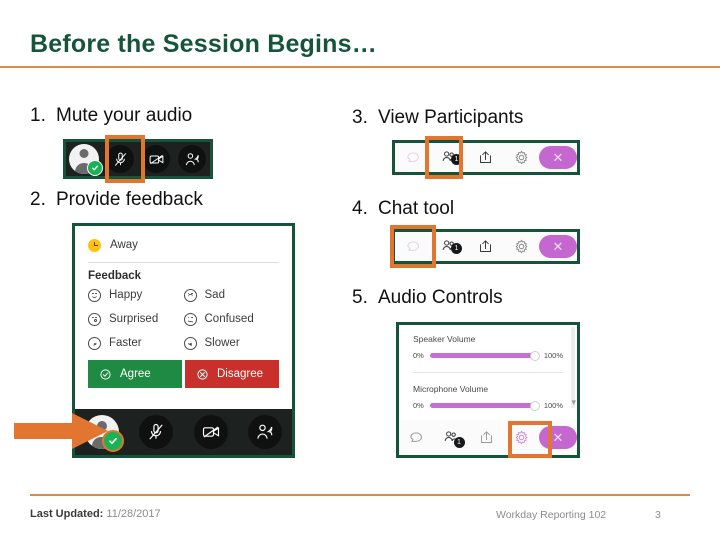  I want to click on participants-toolbar: 1 ✕, so click(486, 157).